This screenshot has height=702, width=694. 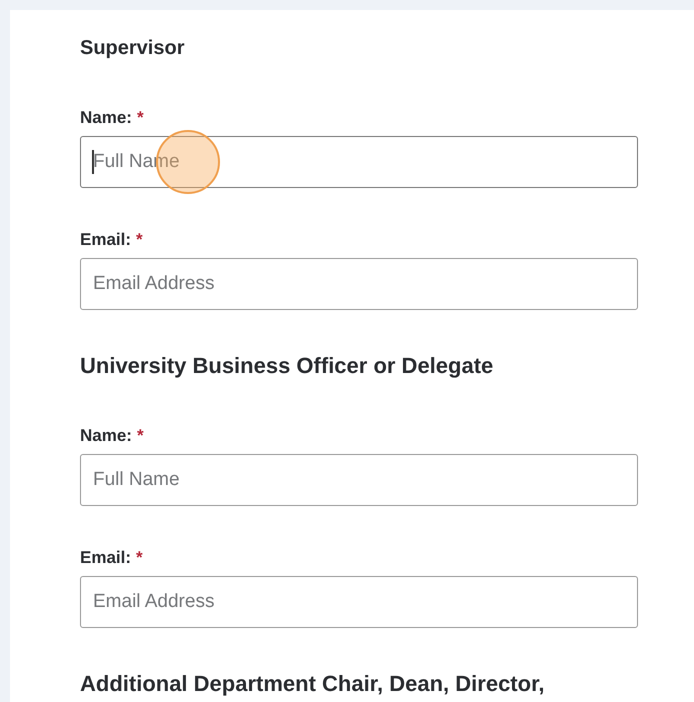 What do you see at coordinates (313, 684) in the screenshot?
I see `section-heading: Additional Department Chair, Dean, Director,` at bounding box center [313, 684].